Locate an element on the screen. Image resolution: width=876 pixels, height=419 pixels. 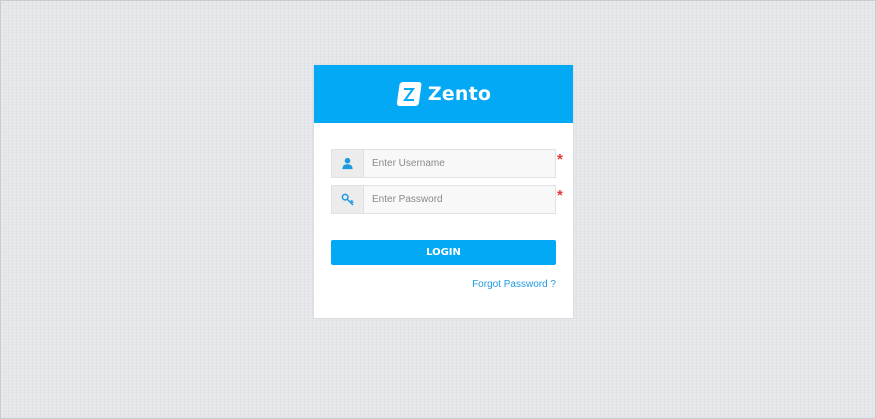
key-icon is located at coordinates (348, 199).